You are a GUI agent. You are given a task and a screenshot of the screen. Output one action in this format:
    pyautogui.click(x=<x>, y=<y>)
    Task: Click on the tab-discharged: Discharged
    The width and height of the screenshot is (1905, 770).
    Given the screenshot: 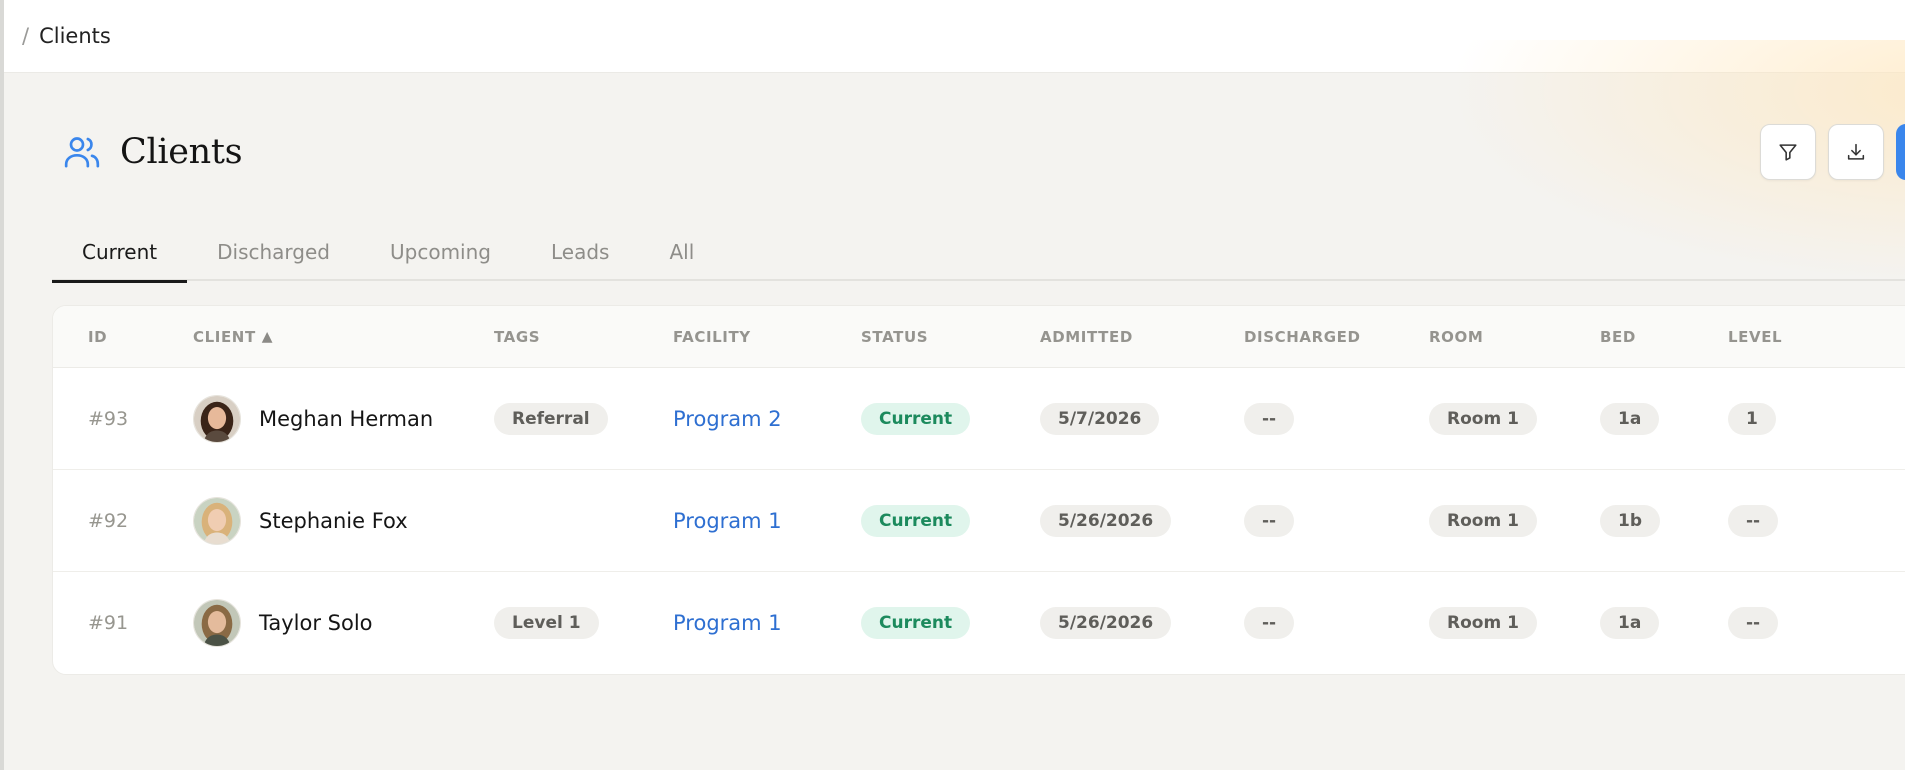 What is the action you would take?
    pyautogui.click(x=273, y=251)
    